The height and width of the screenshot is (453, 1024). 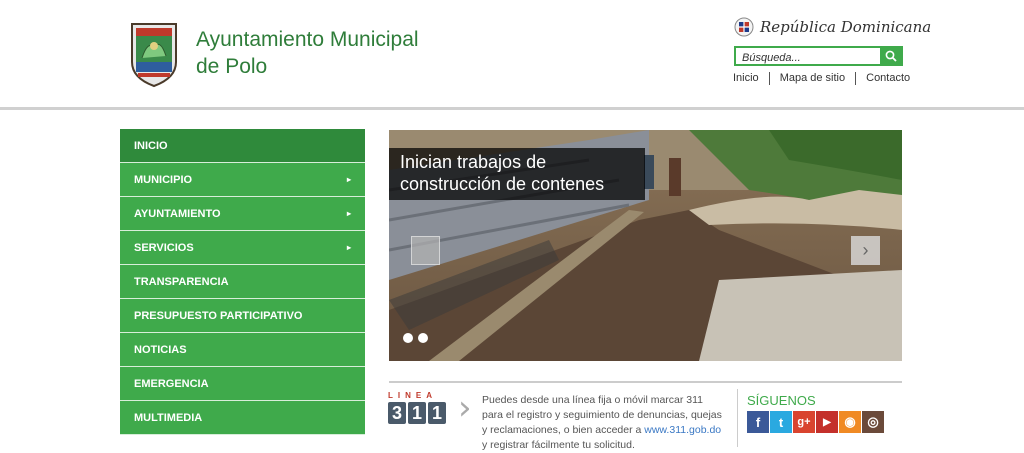 What do you see at coordinates (242, 146) in the screenshot?
I see `menu-item-inicio: INICIO` at bounding box center [242, 146].